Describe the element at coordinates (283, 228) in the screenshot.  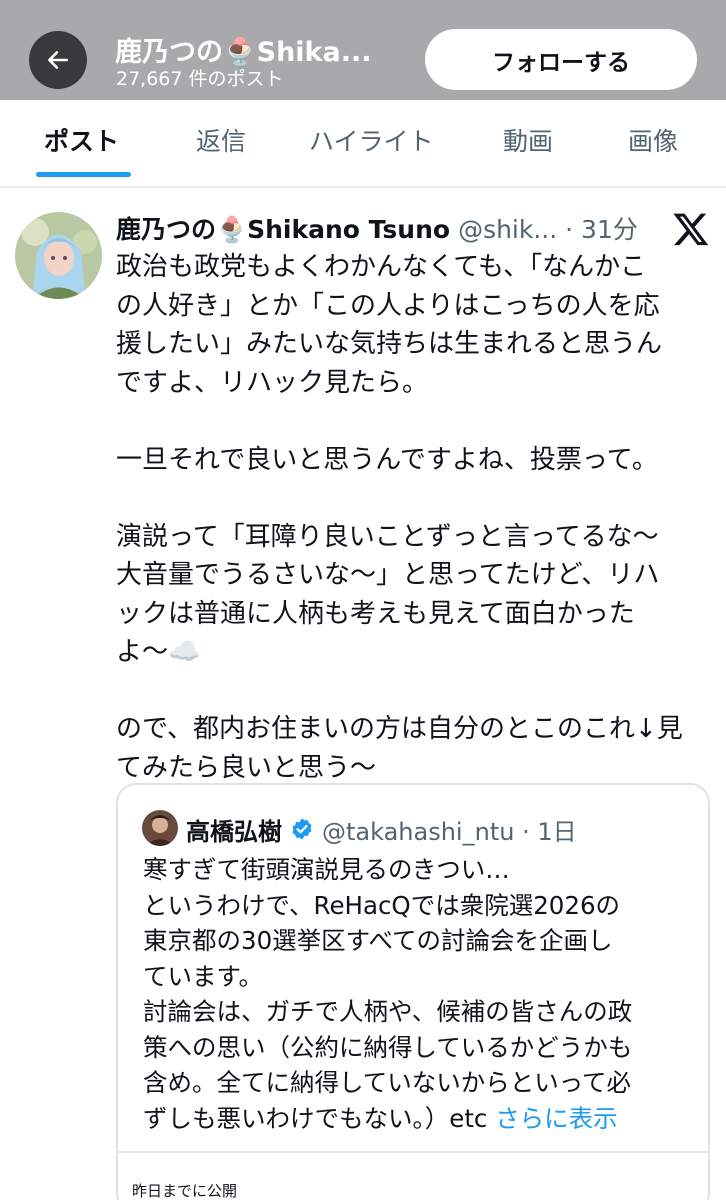
I see `author-name: 鹿乃つの🍨Shikano Tsuno` at that location.